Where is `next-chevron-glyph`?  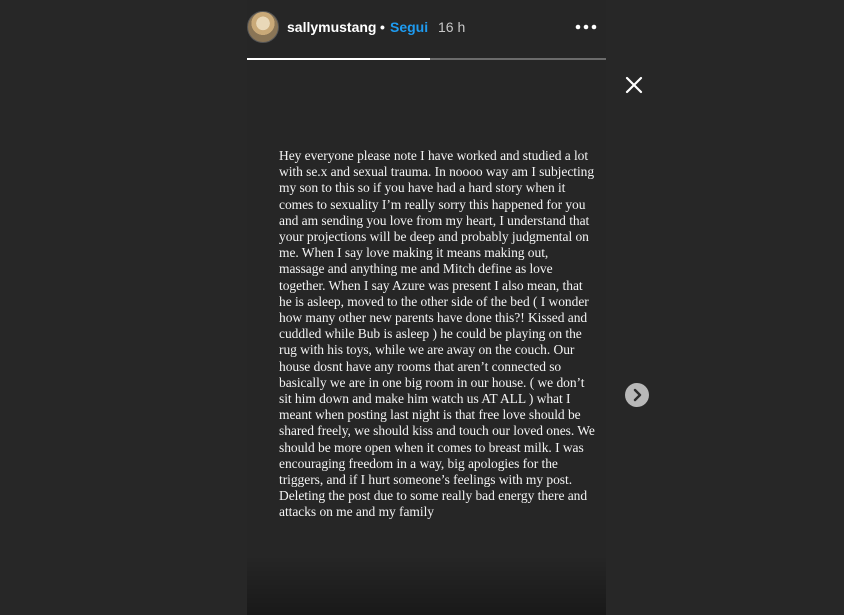 next-chevron-glyph is located at coordinates (637, 395).